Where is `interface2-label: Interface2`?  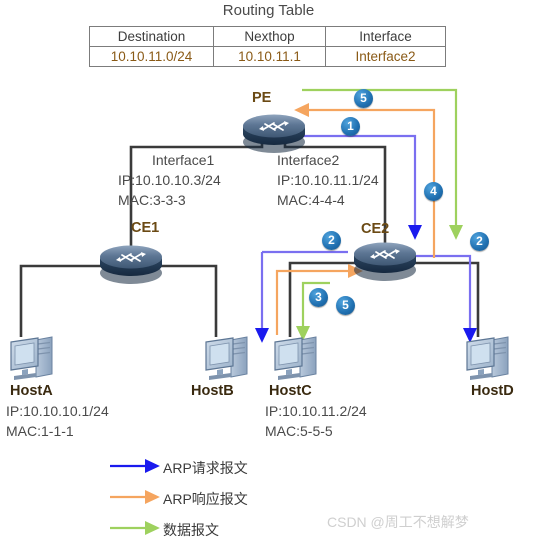
interface2-label: Interface2 is located at coordinates (308, 160).